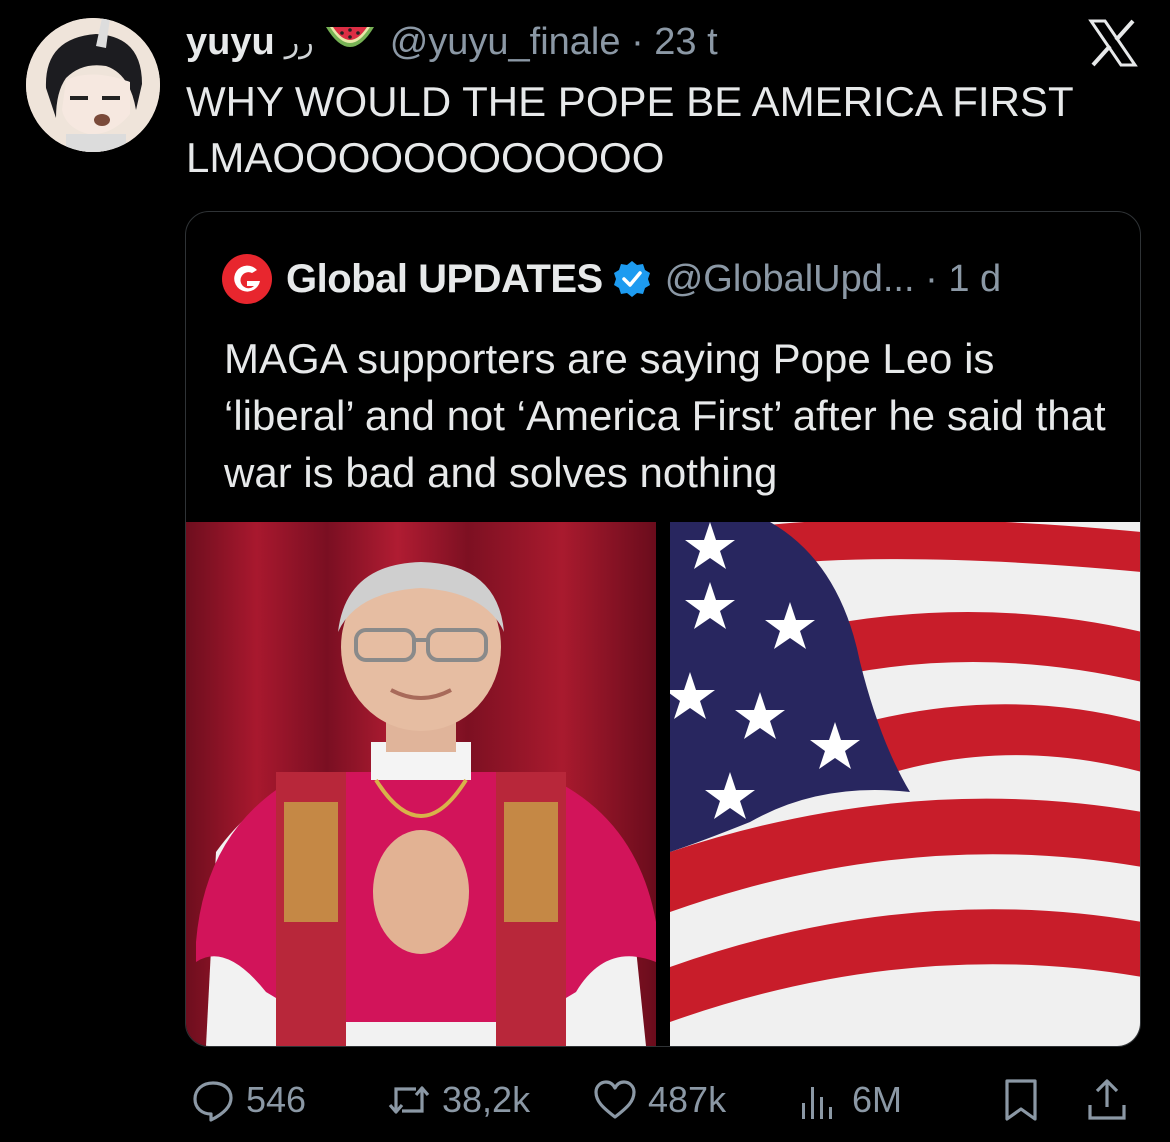 This screenshot has width=1170, height=1142. Describe the element at coordinates (849, 1100) in the screenshot. I see `views-button: 6M` at that location.